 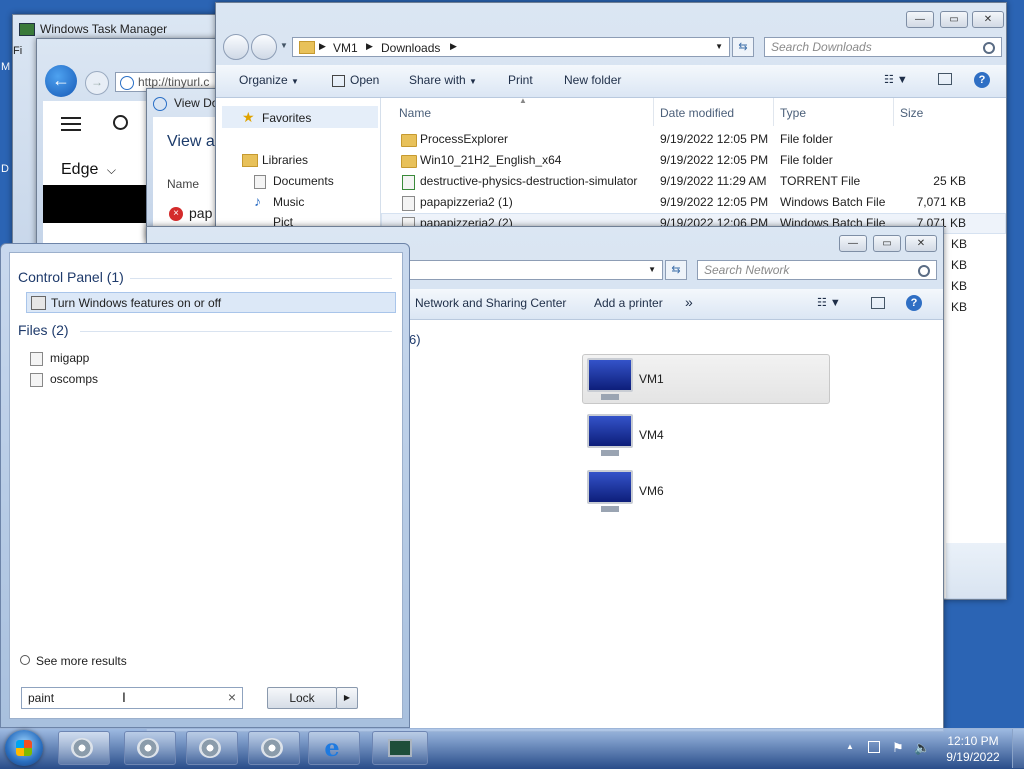 What do you see at coordinates (697, 113) in the screenshot?
I see `column-header-date: Date modified` at bounding box center [697, 113].